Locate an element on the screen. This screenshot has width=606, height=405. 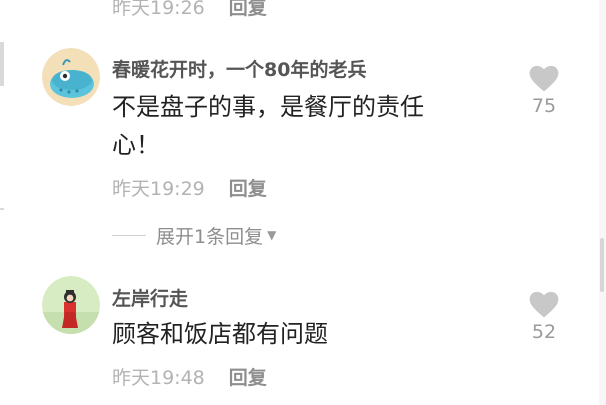
comment-content-line: 不是盘子的事，是餐厅的责任 is located at coordinates (268, 107).